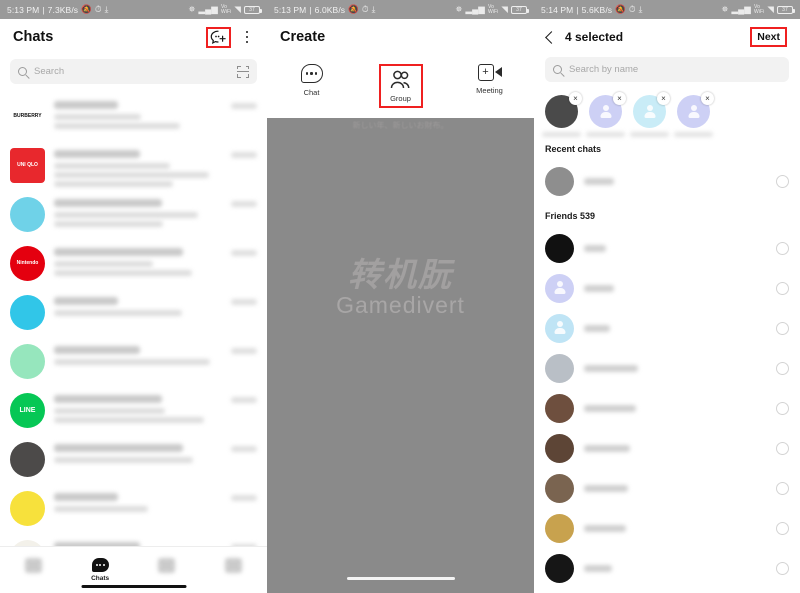 The image size is (800, 593). What do you see at coordinates (243, 71) in the screenshot?
I see `scan-code-icon` at bounding box center [243, 71].